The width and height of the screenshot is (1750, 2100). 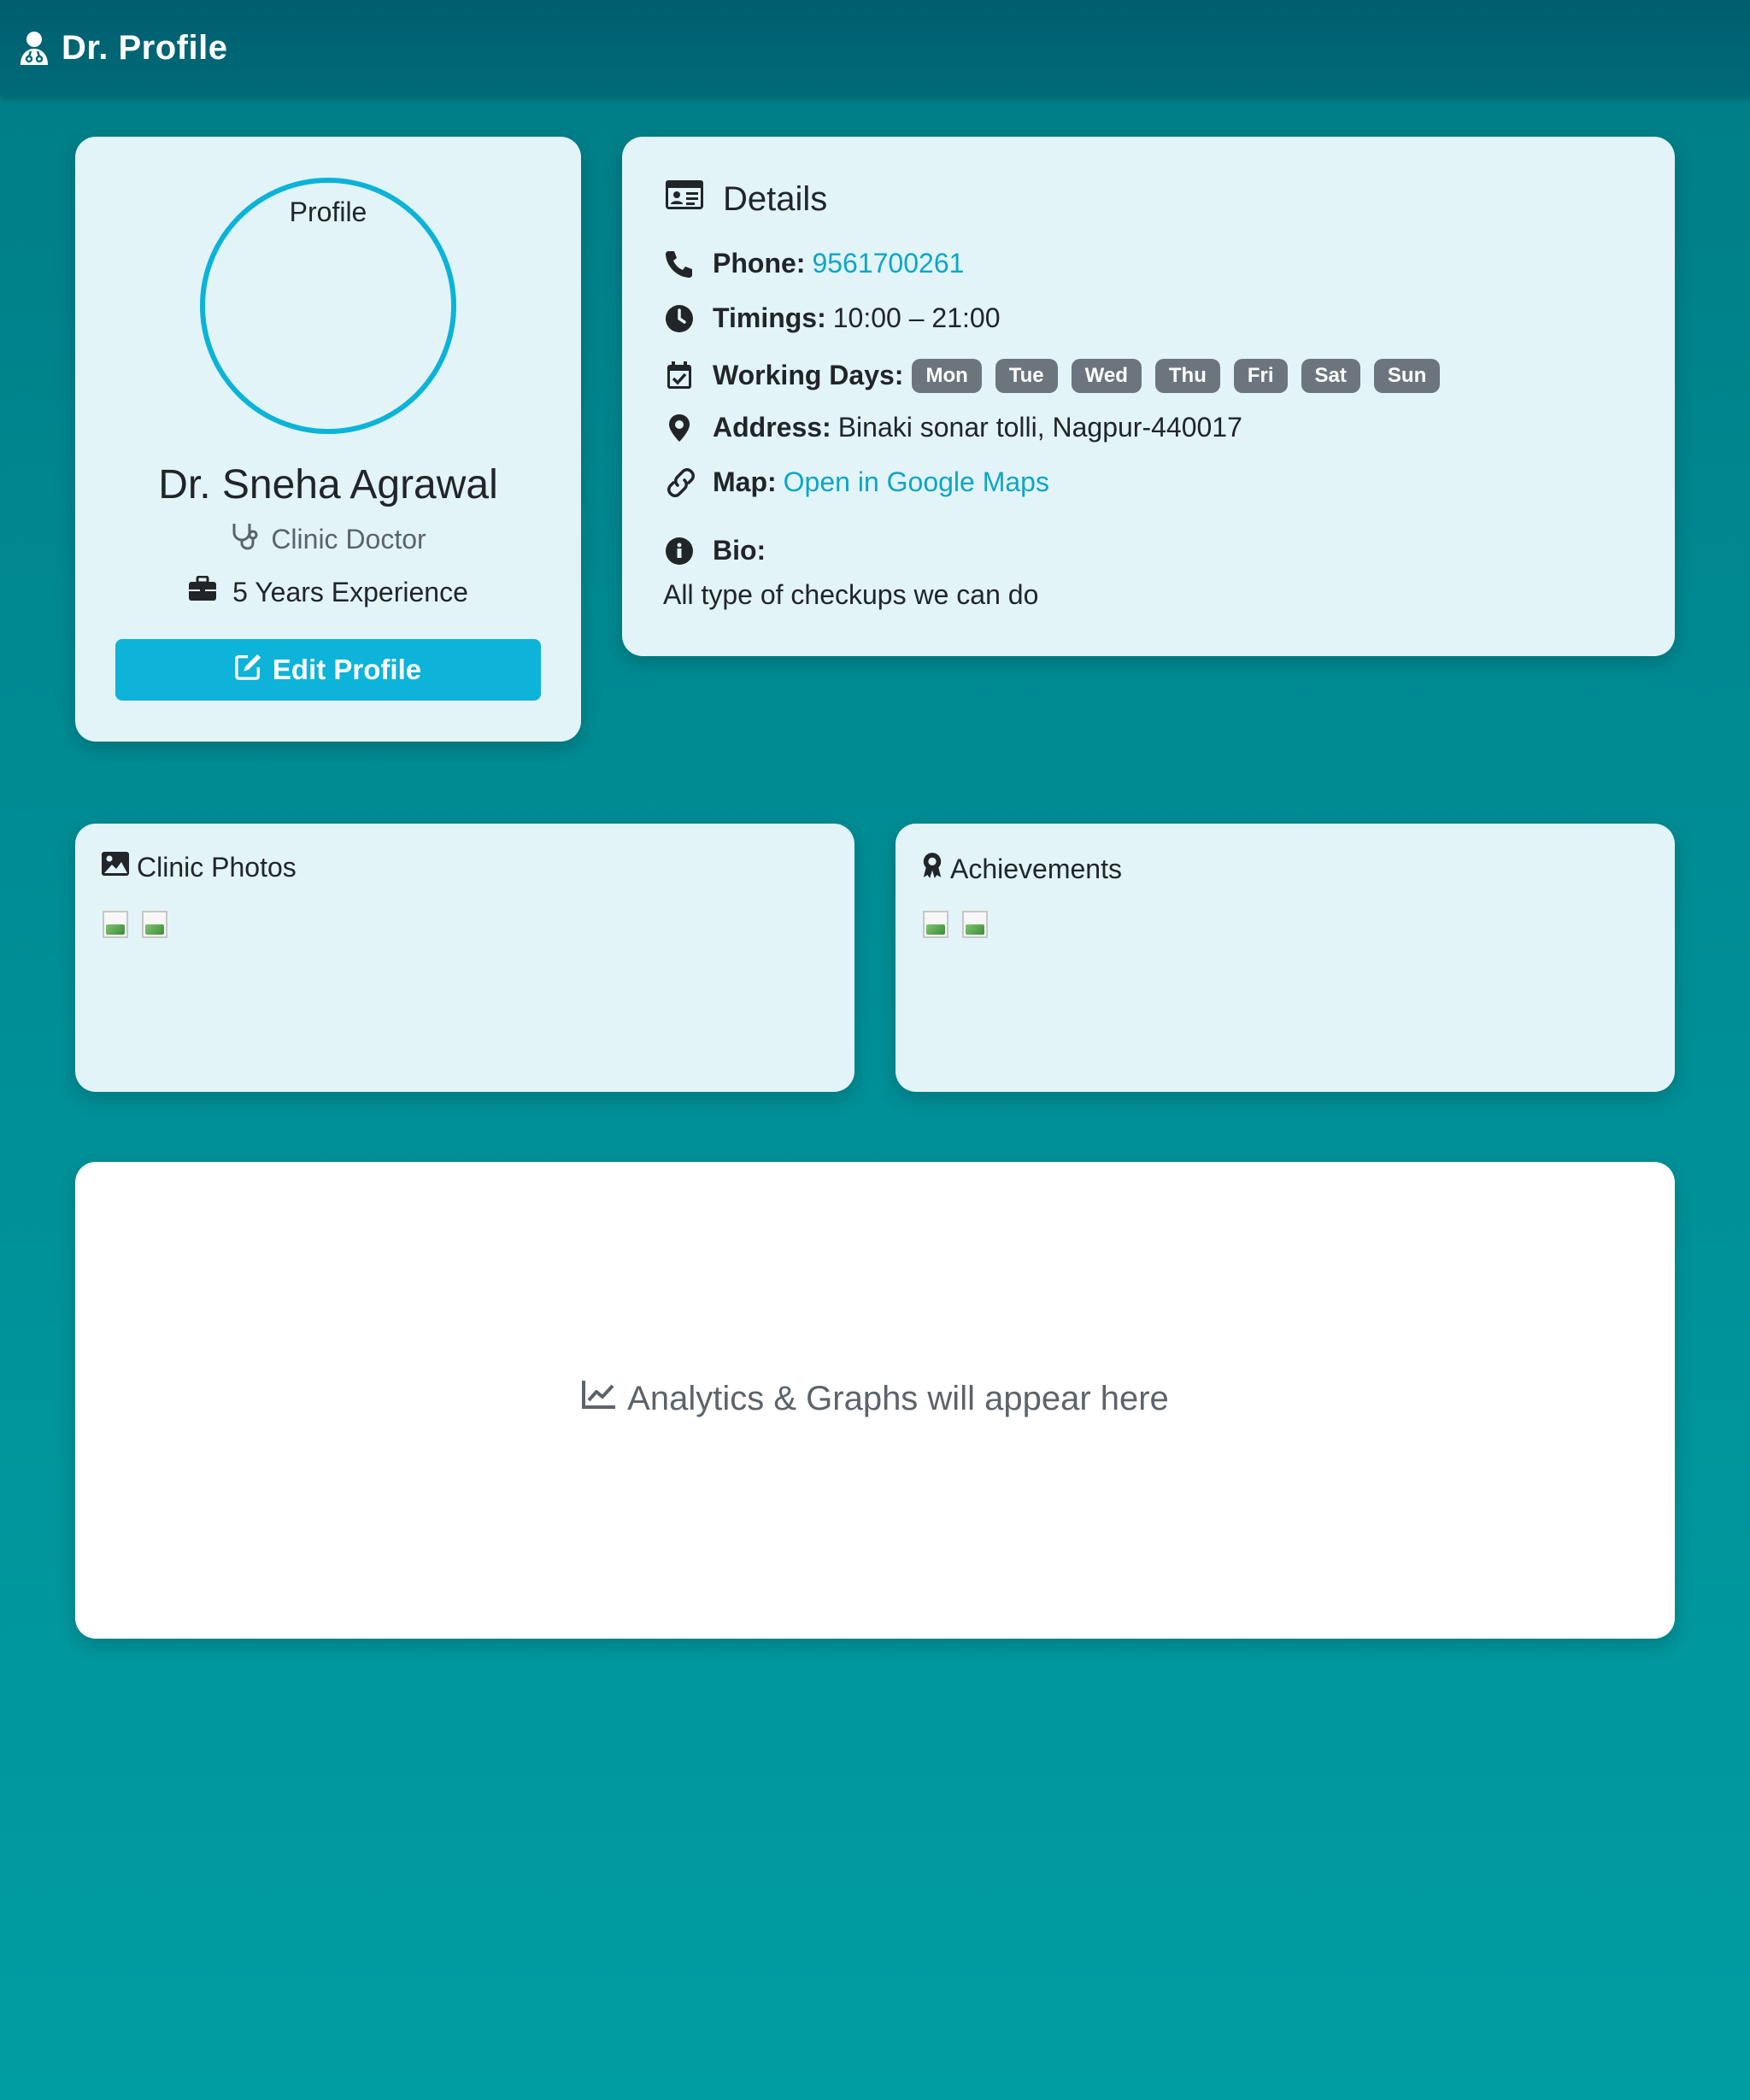 I want to click on phone-label: Phone:, so click(x=760, y=263).